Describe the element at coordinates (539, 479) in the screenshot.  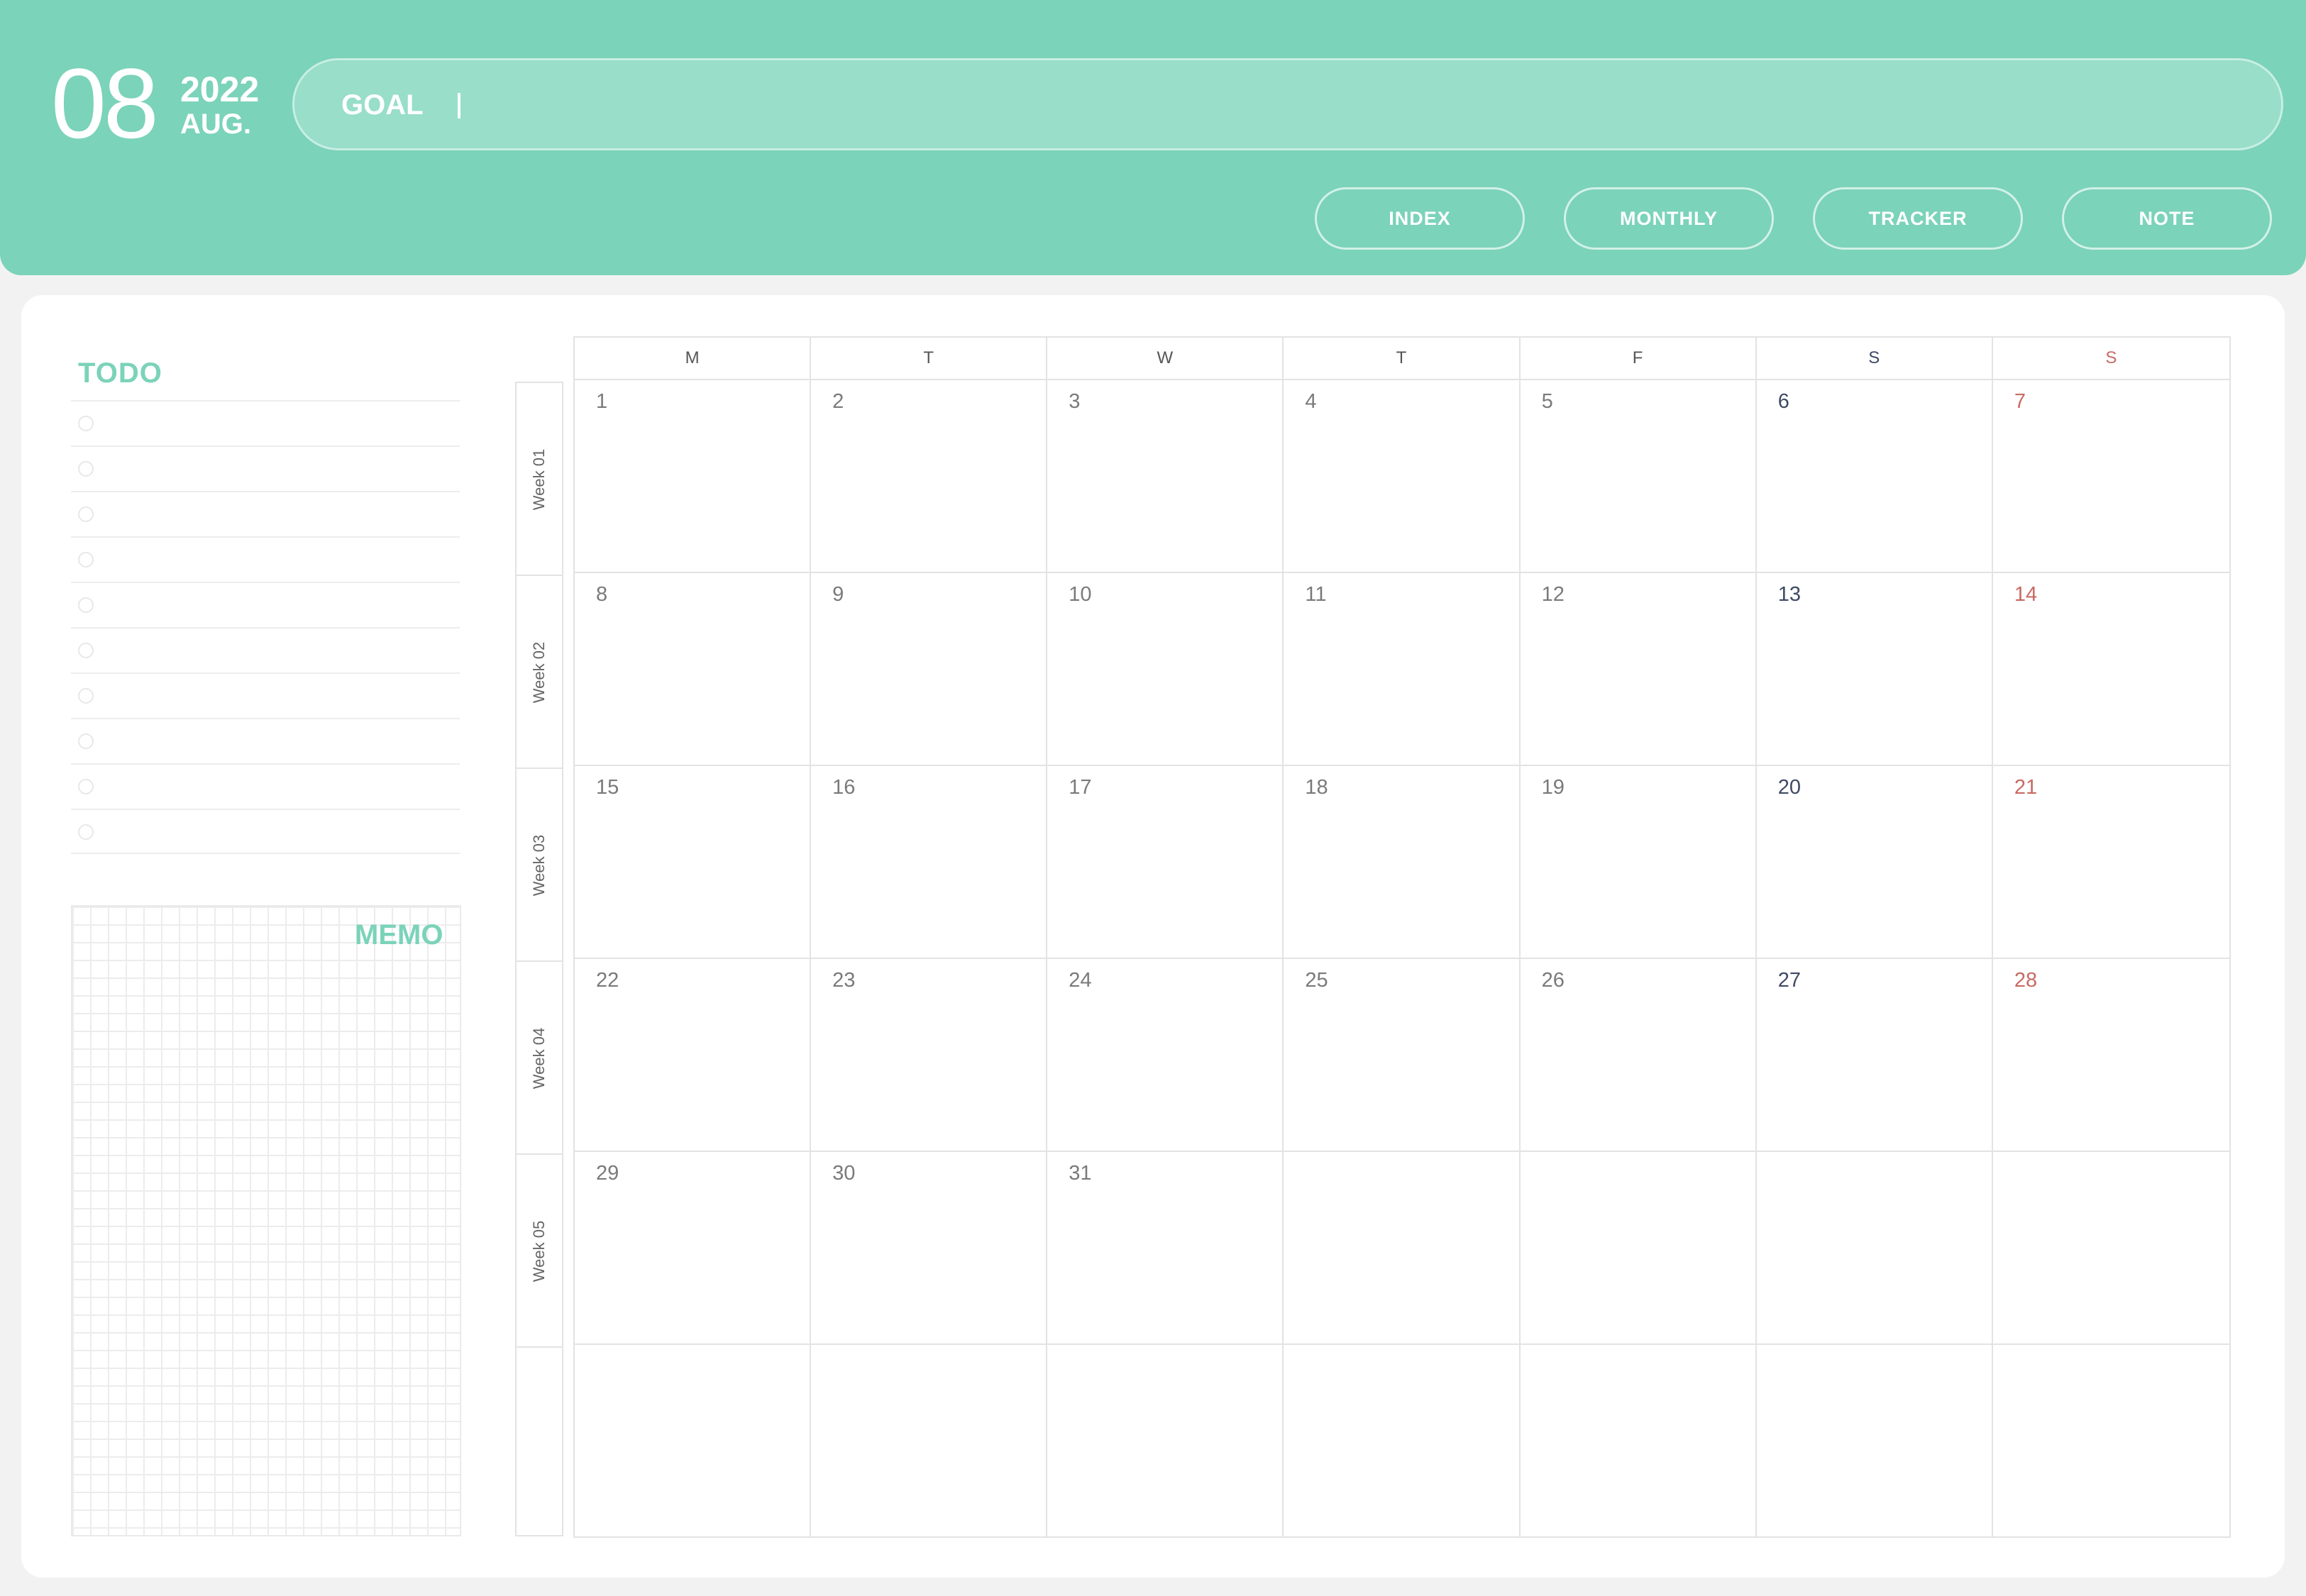
I see `week-cell: Week 01` at that location.